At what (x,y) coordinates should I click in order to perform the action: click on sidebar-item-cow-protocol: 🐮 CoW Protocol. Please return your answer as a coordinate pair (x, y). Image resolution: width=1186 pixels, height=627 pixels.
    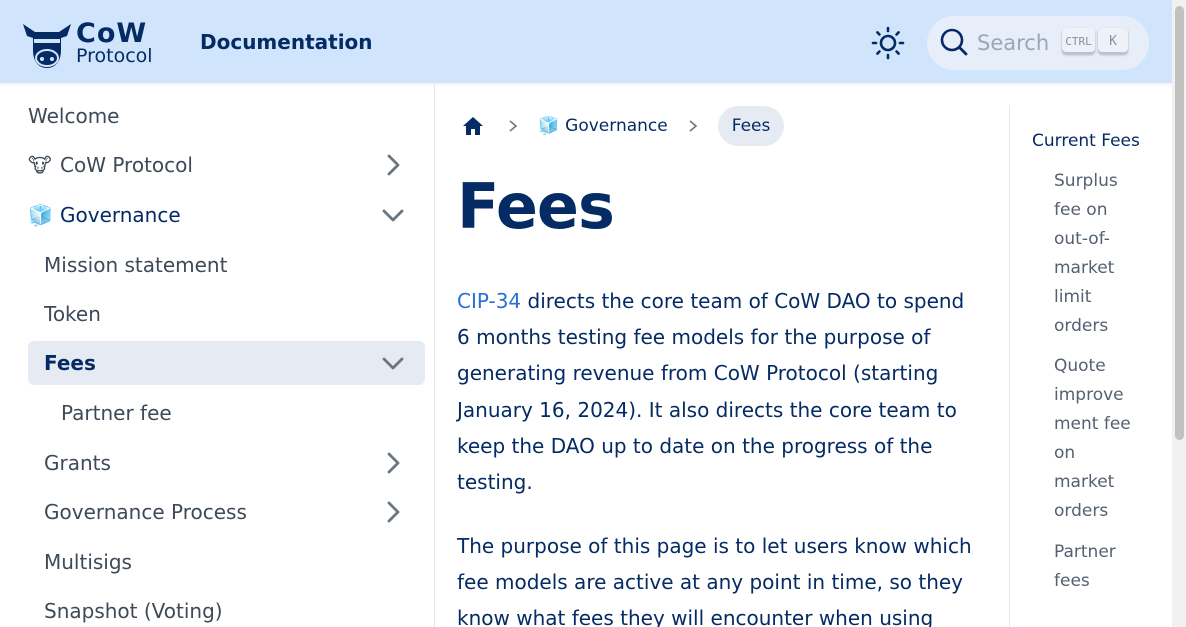
    Looking at the image, I should click on (226, 165).